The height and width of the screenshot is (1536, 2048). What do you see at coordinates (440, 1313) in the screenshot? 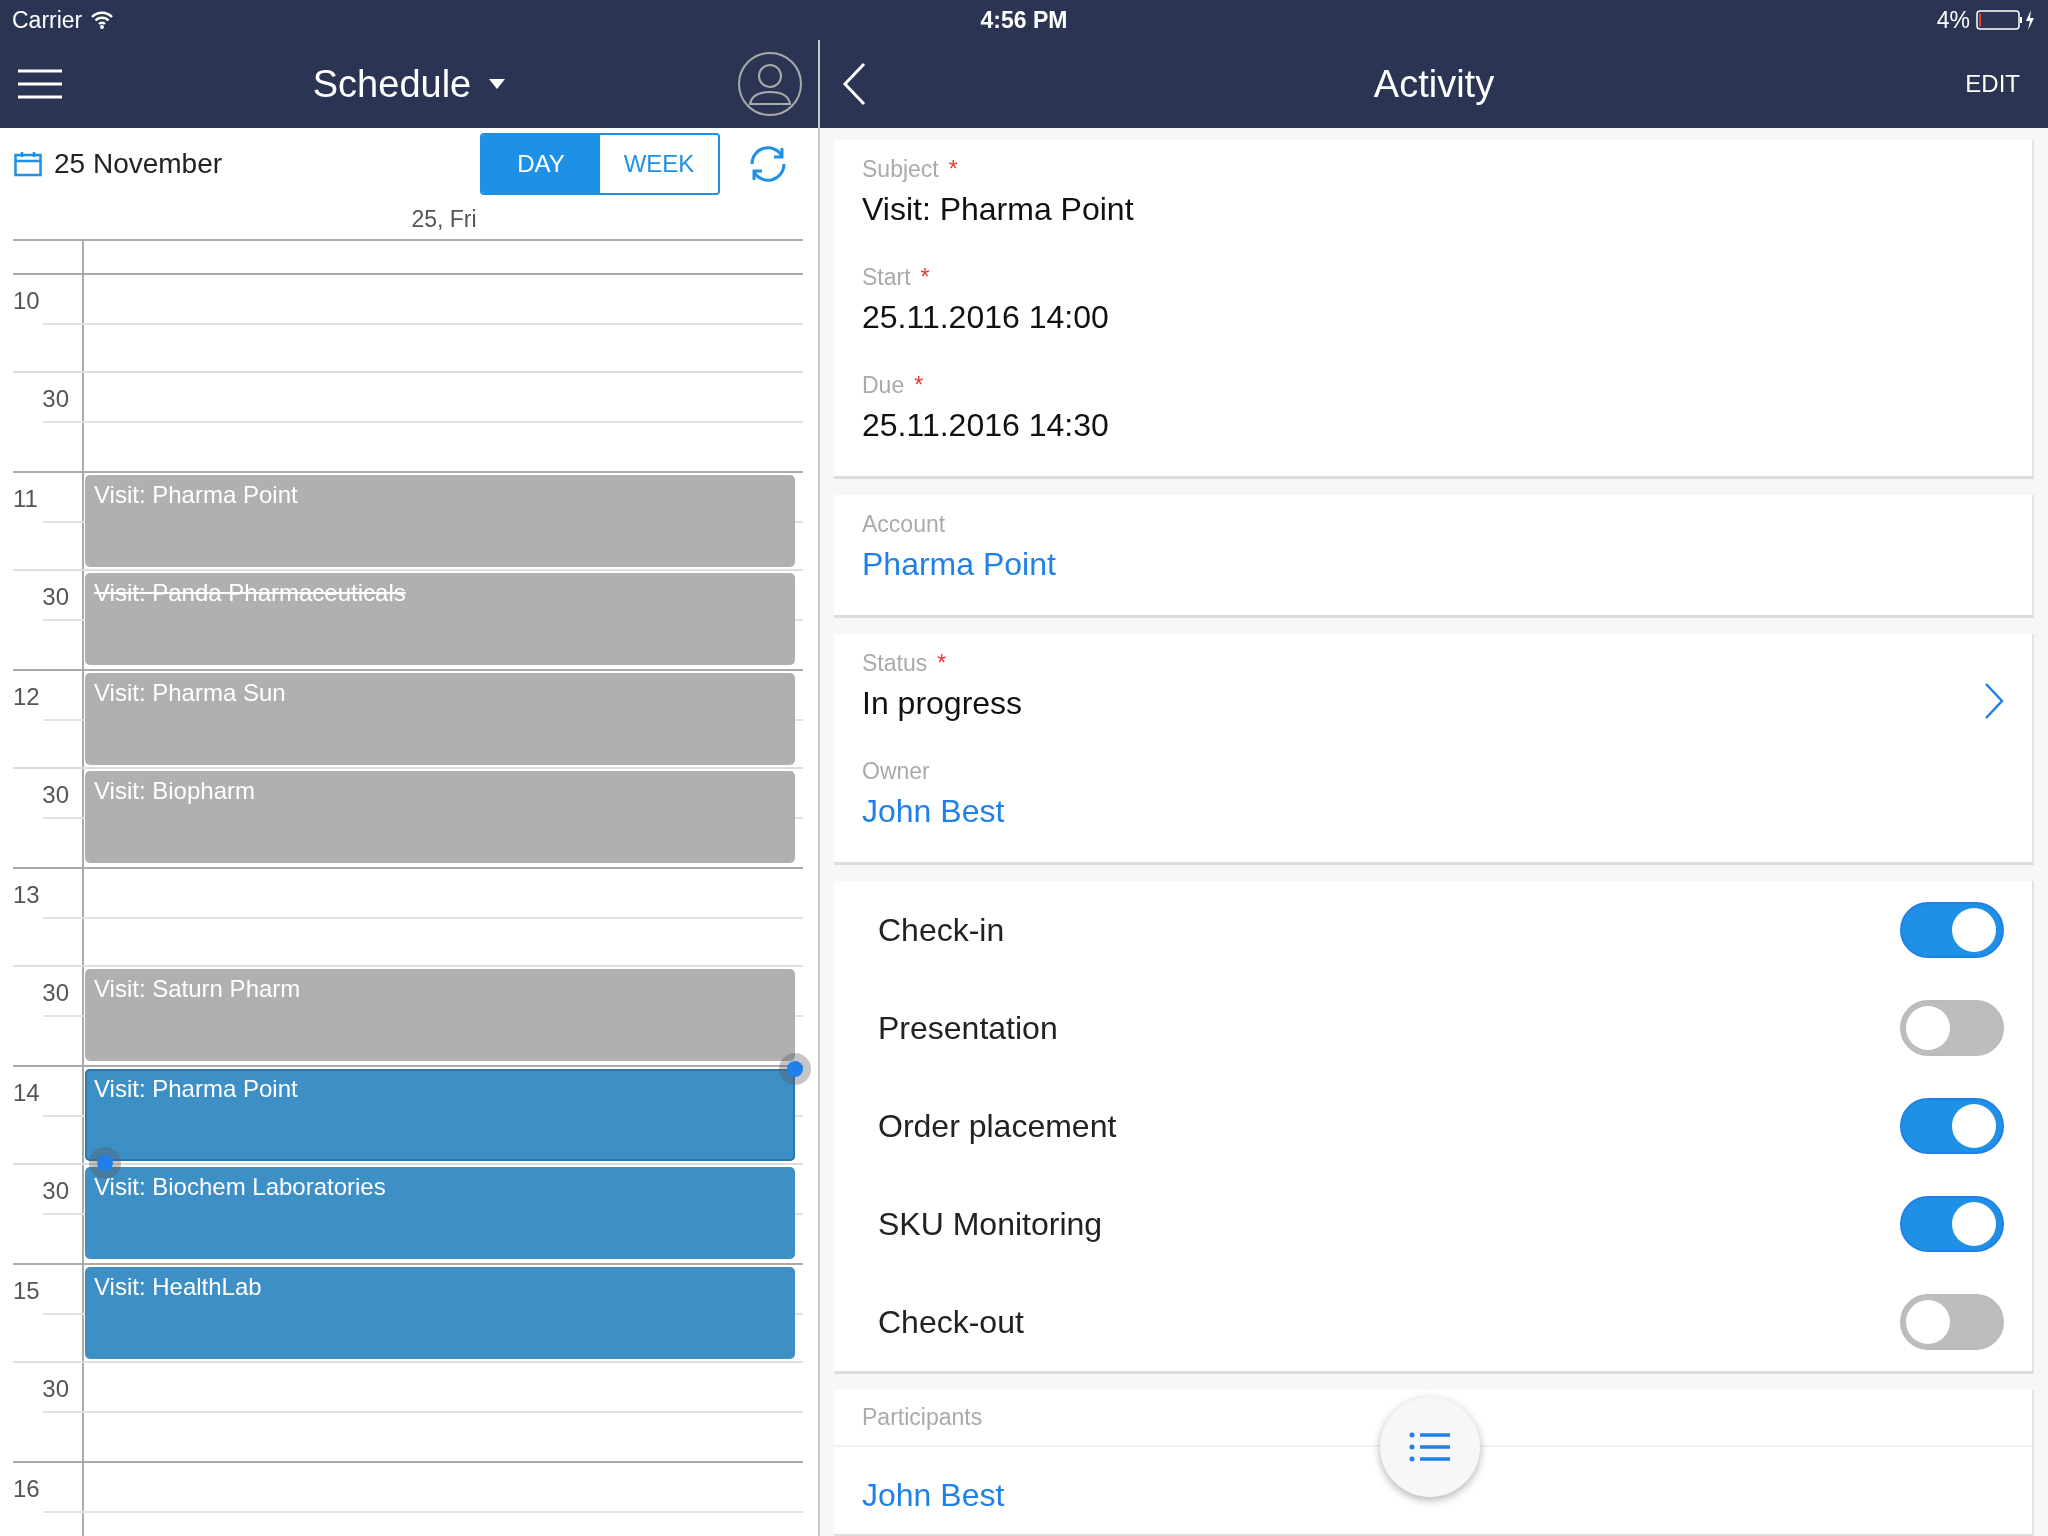
I see `calendar-event: Visit: HealthLab` at bounding box center [440, 1313].